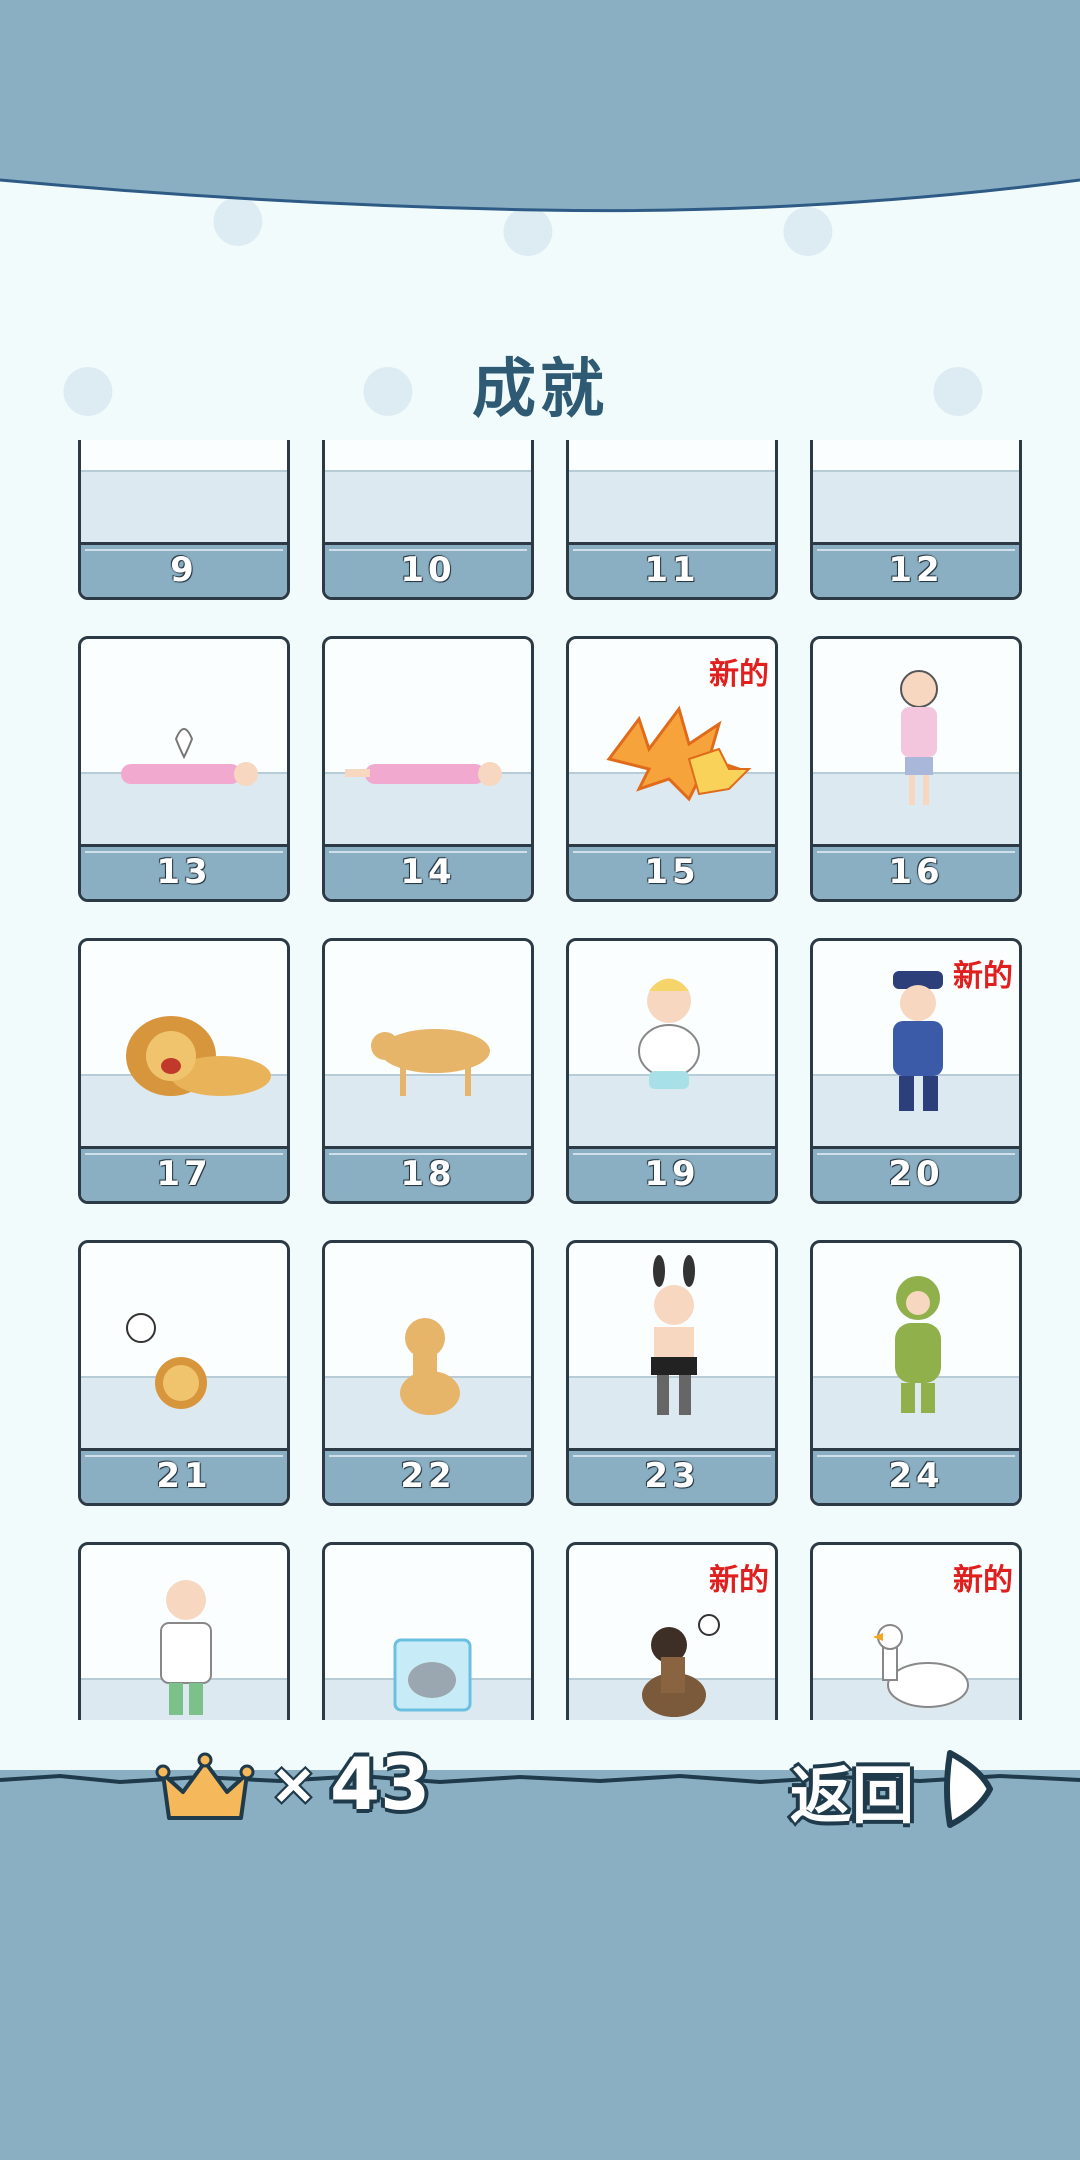 Image resolution: width=1080 pixels, height=2160 pixels. What do you see at coordinates (916, 1631) in the screenshot?
I see `achievement-card-28: 28新的` at bounding box center [916, 1631].